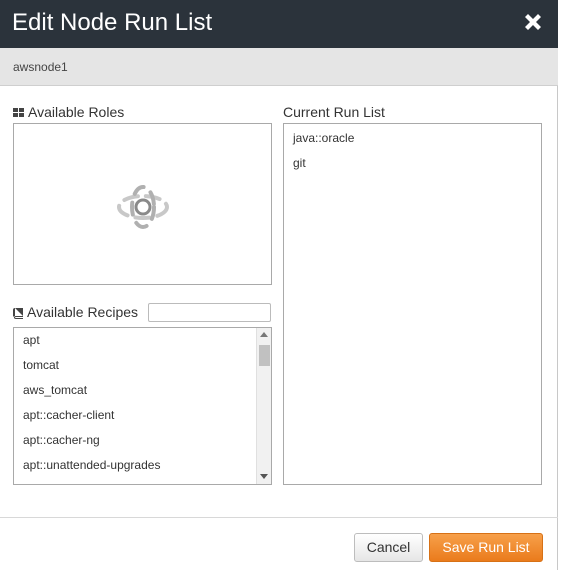  Describe the element at coordinates (264, 334) in the screenshot. I see `scroll-up-arrow-icon` at that location.